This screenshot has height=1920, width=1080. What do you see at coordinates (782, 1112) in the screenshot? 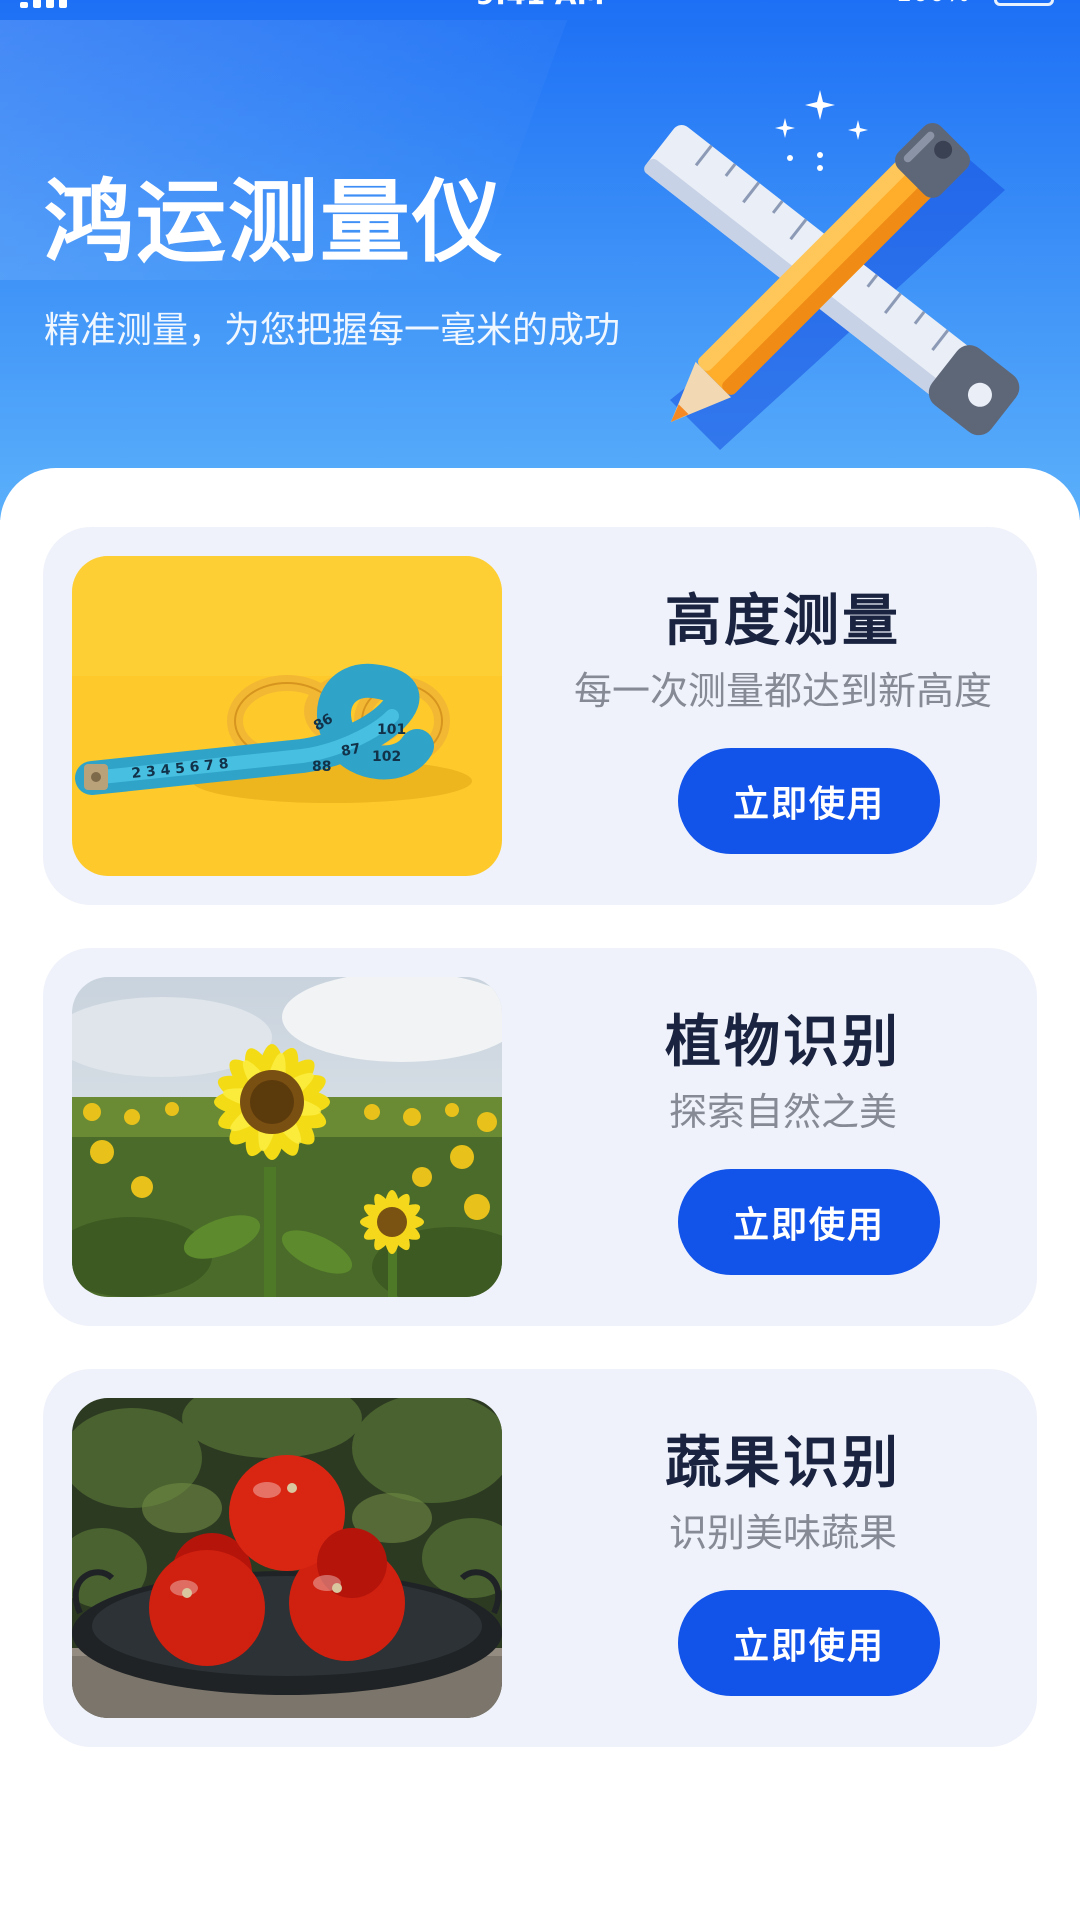
I see `card-description: 探索自然之美` at bounding box center [782, 1112].